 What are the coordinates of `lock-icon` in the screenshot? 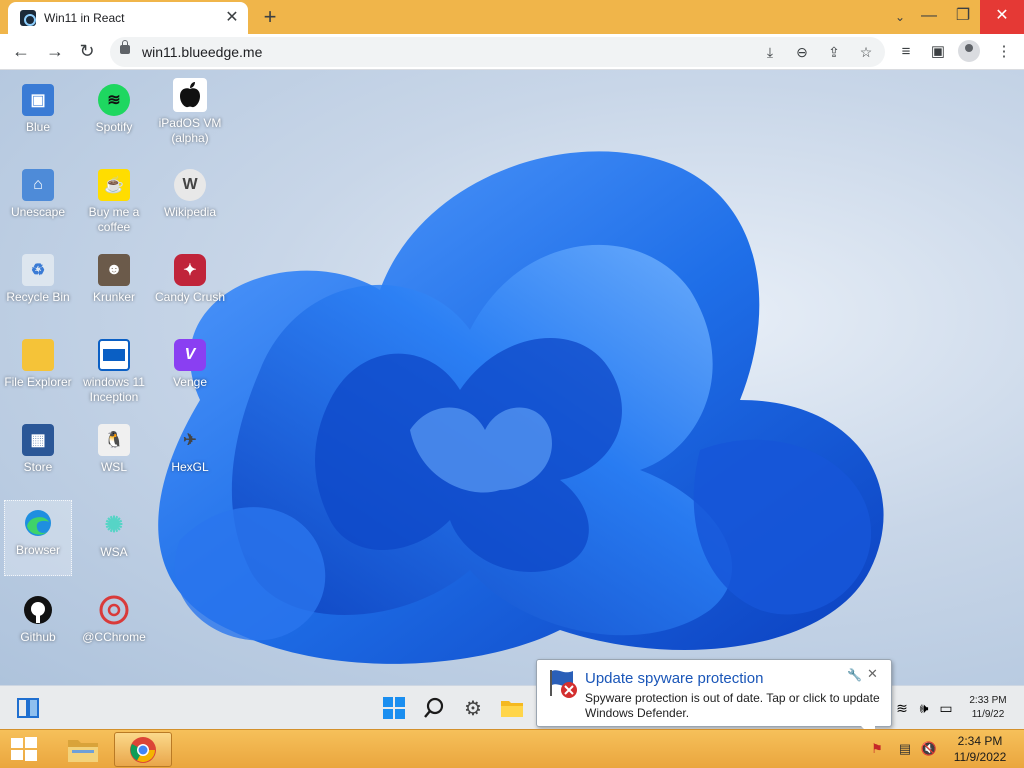 It's located at (125, 47).